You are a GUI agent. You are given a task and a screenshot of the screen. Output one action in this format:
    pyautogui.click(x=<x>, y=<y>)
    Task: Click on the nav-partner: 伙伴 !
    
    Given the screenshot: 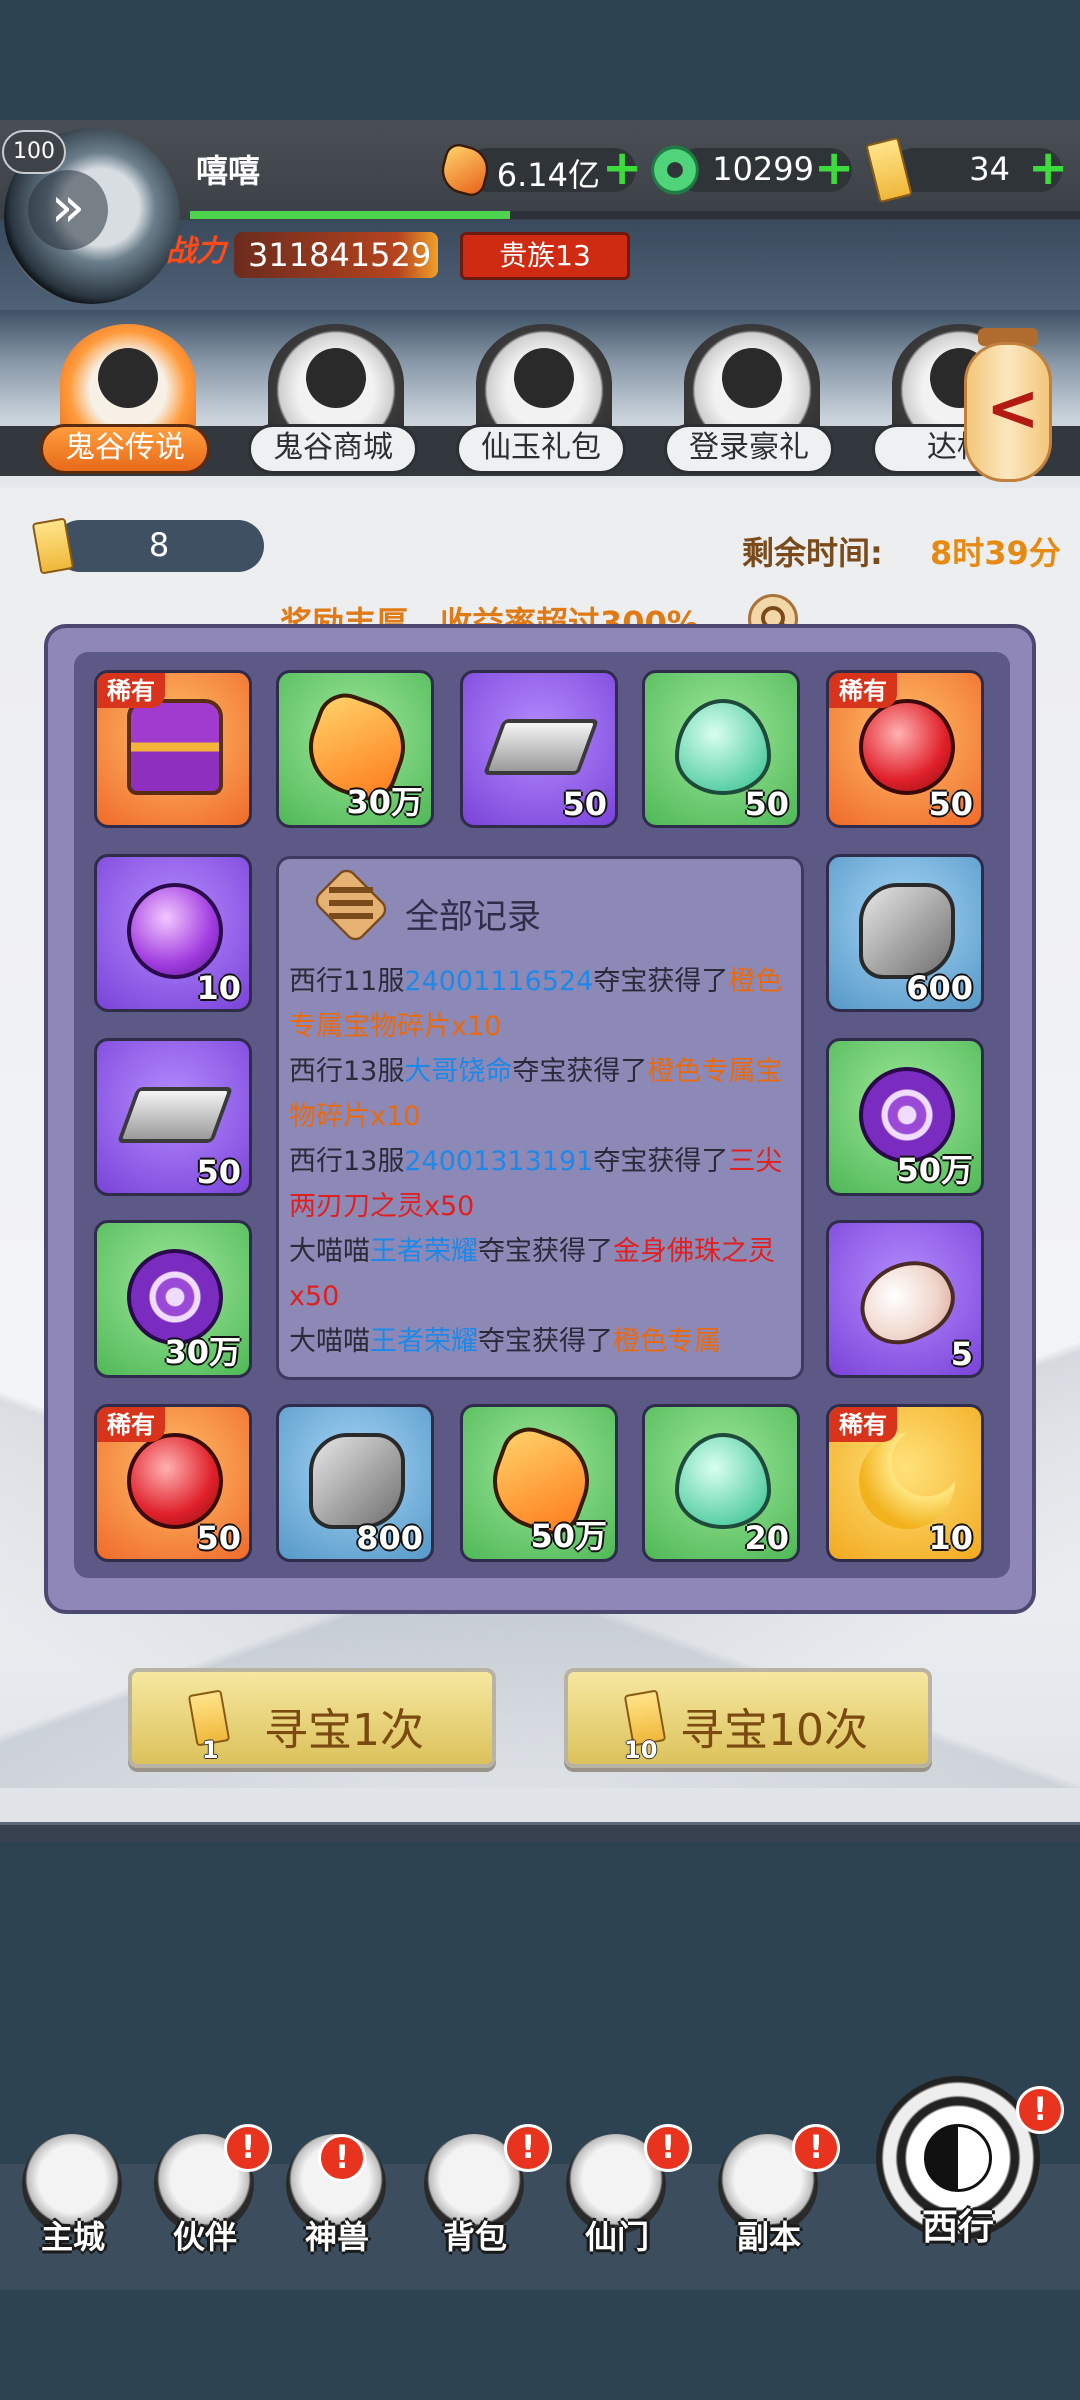 What is the action you would take?
    pyautogui.click(x=207, y=2194)
    